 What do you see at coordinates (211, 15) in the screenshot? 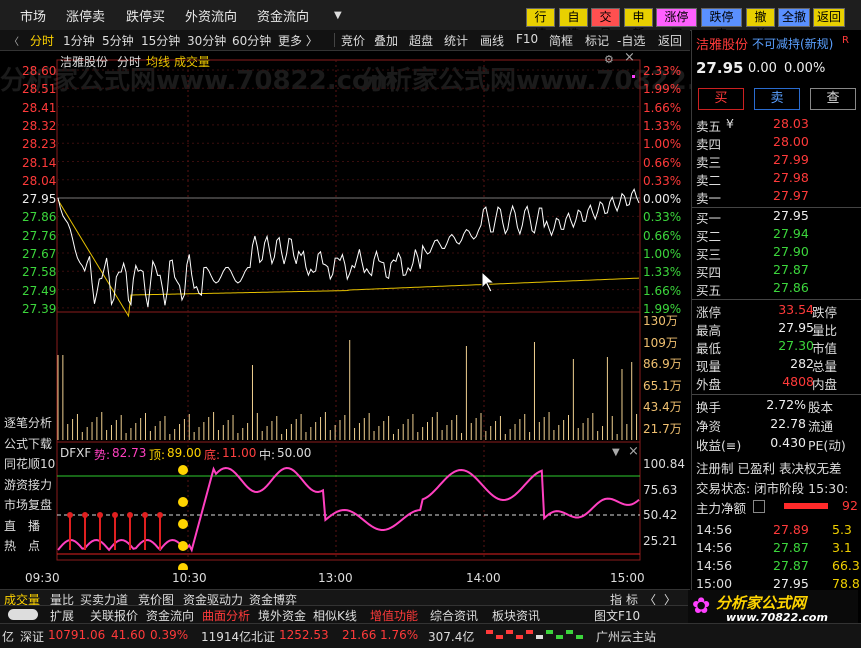
I see `menu-foreign-flow: 外资流向` at bounding box center [211, 15].